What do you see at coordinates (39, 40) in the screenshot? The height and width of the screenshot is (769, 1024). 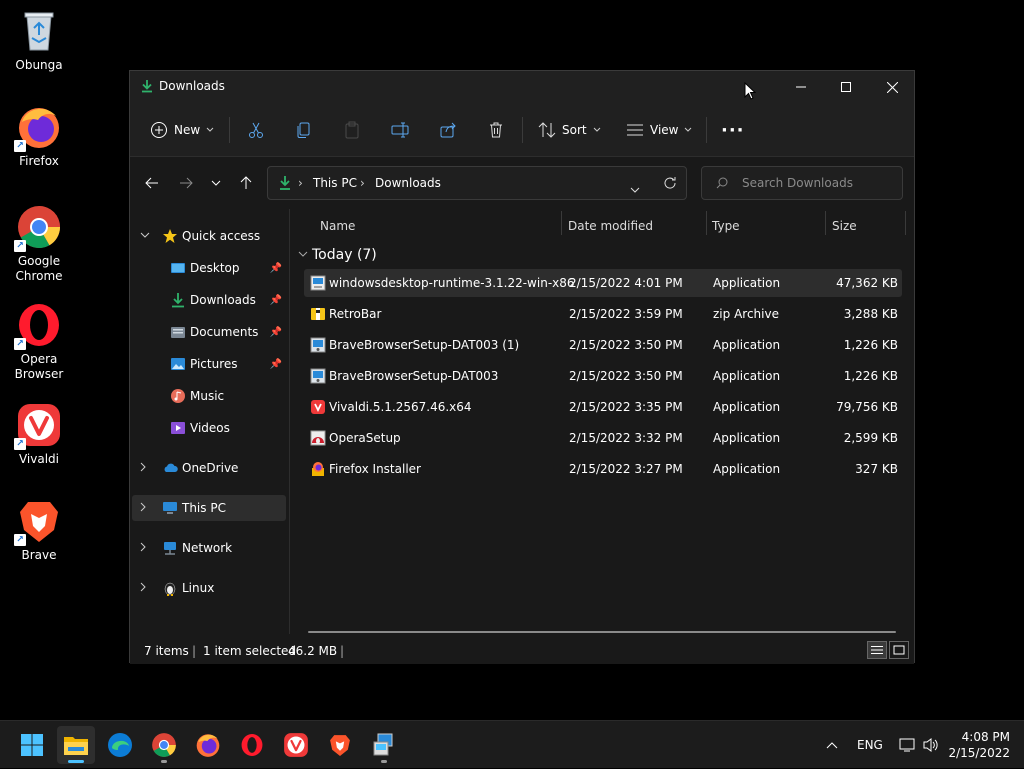 I see `desktop-icon-recycle-bin: Obunga` at bounding box center [39, 40].